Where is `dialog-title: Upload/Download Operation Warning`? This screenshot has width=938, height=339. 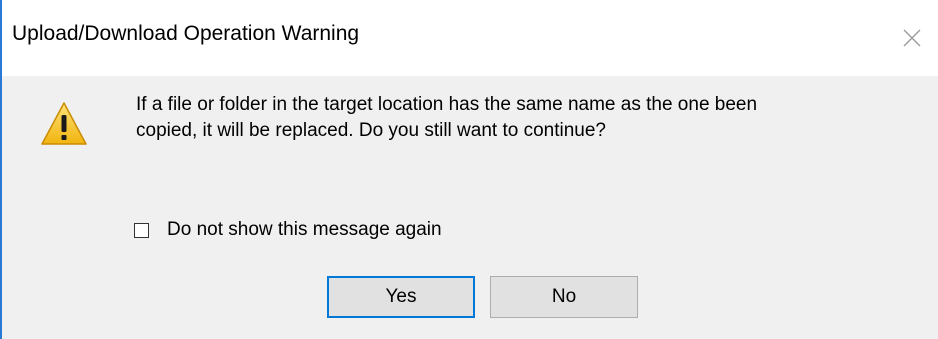
dialog-title: Upload/Download Operation Warning is located at coordinates (186, 33).